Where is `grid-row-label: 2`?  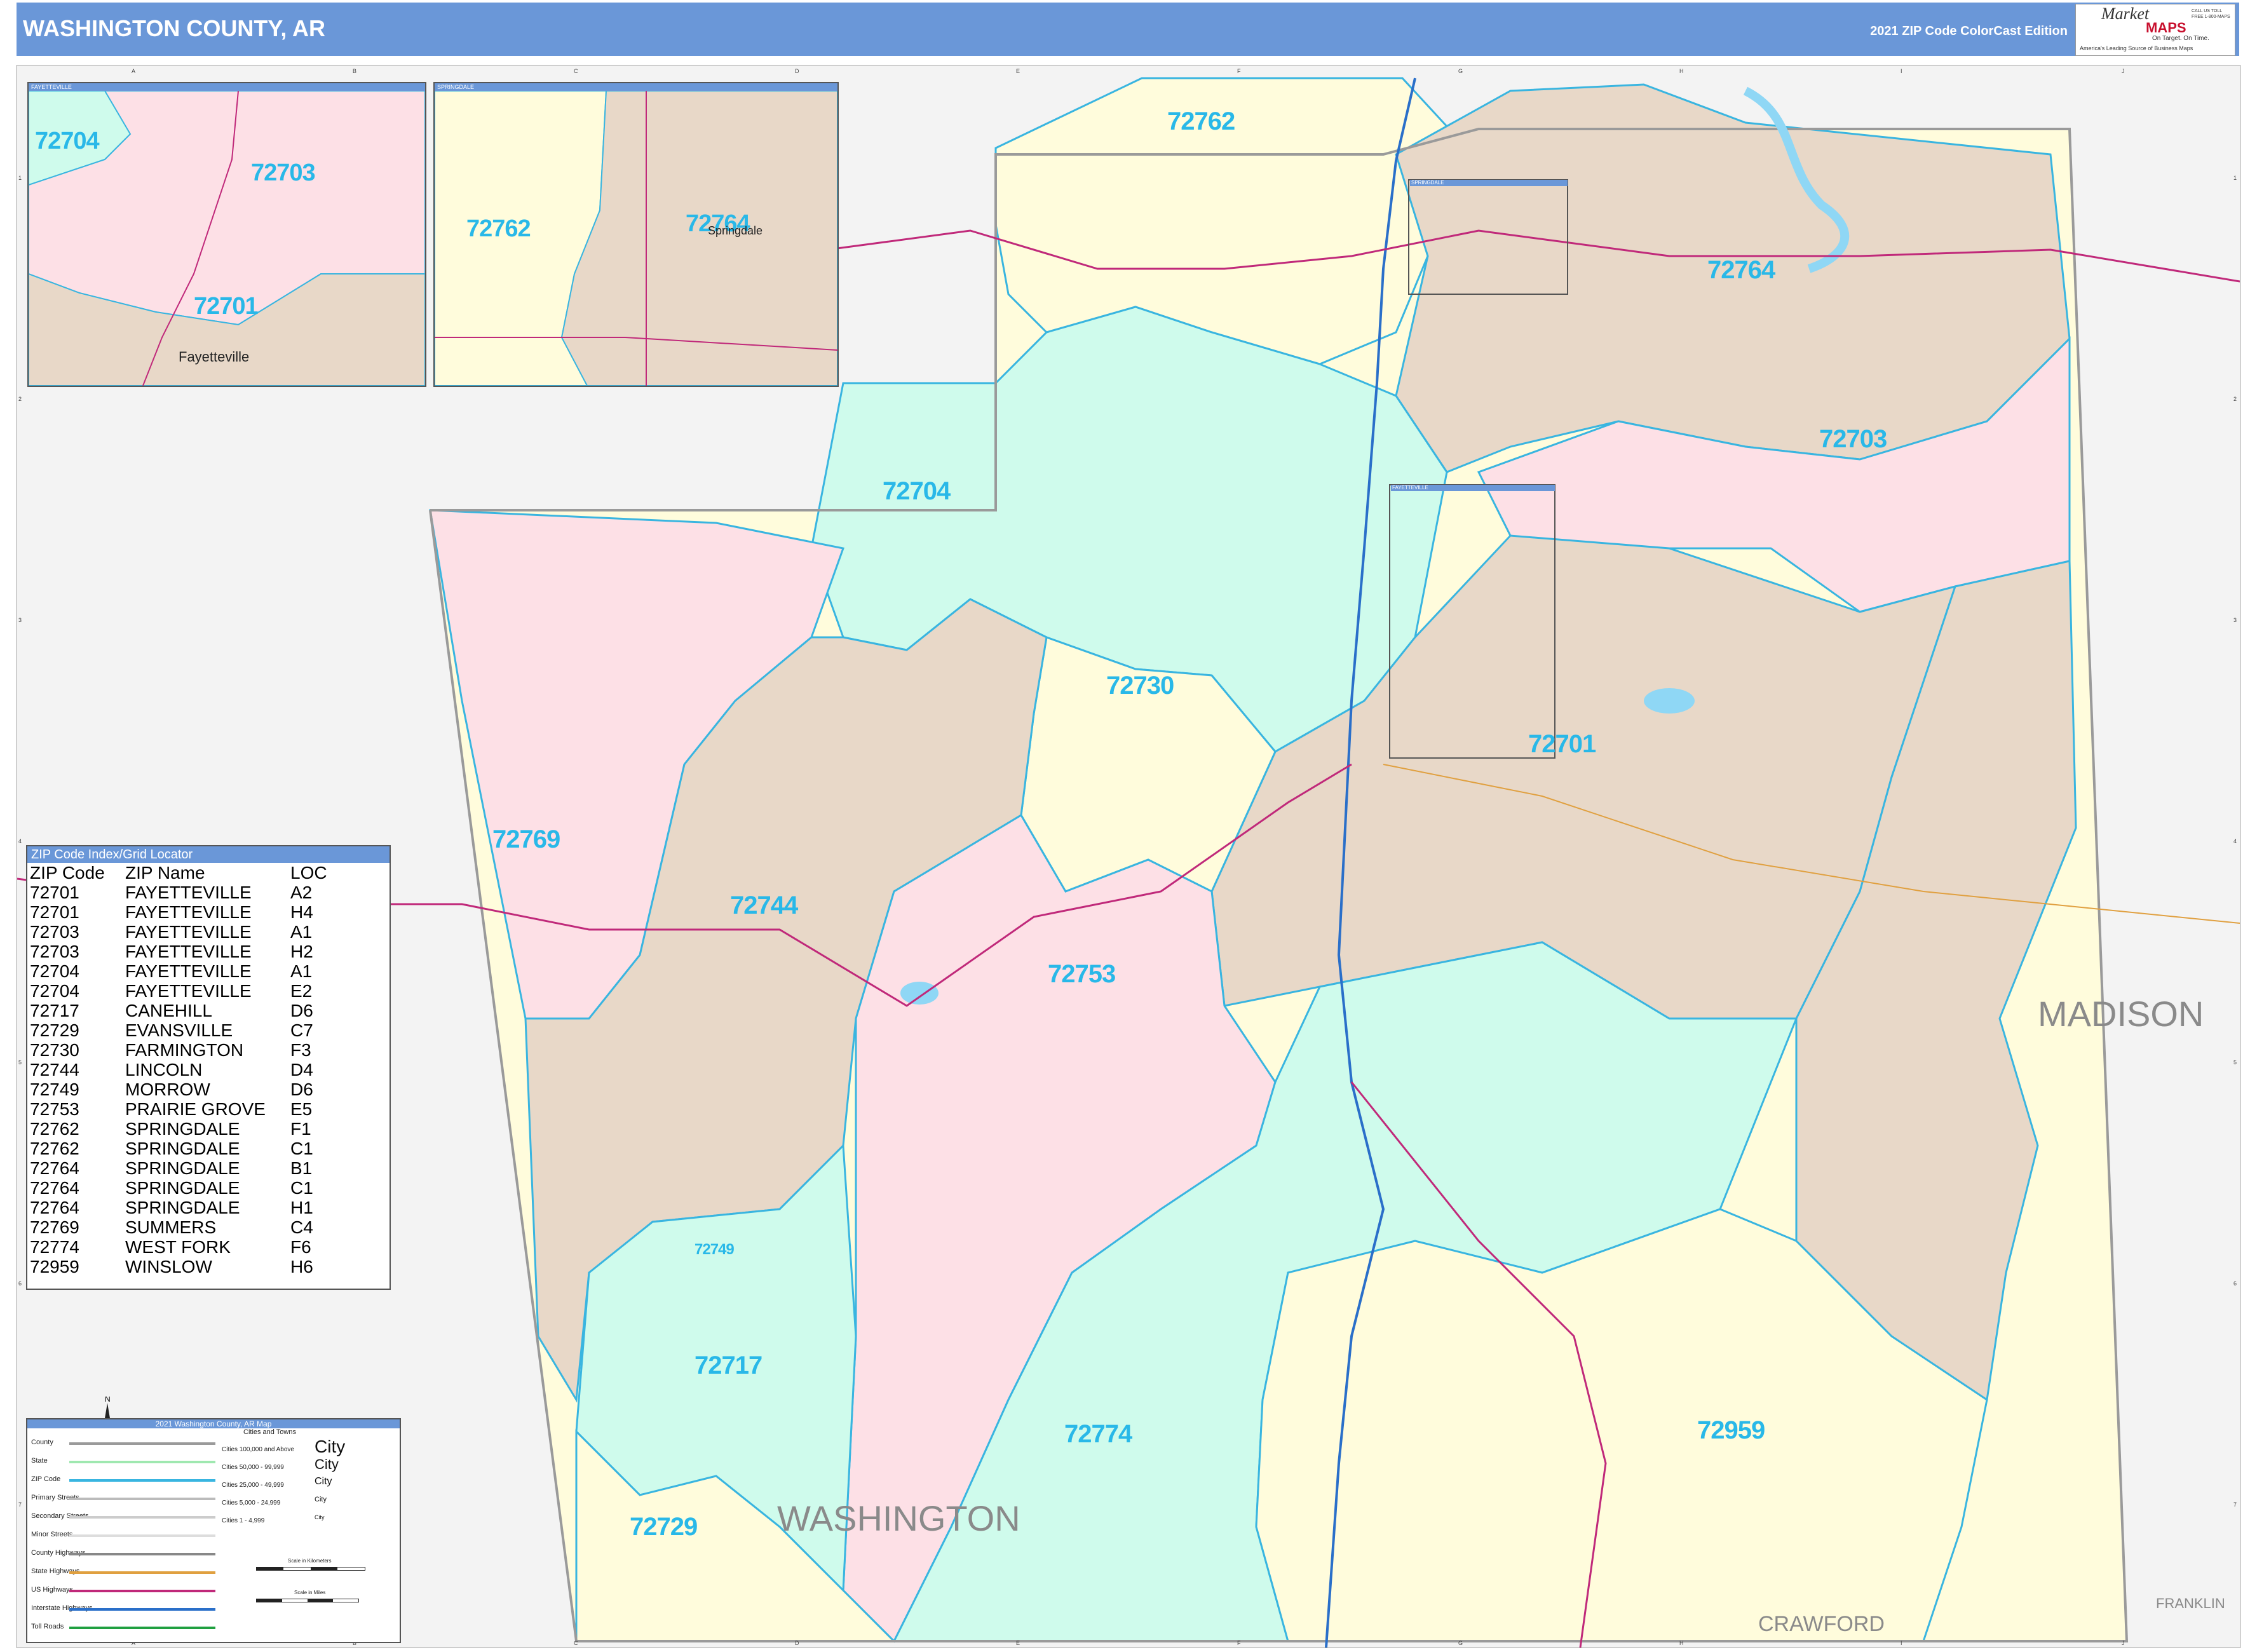 grid-row-label: 2 is located at coordinates (2235, 399).